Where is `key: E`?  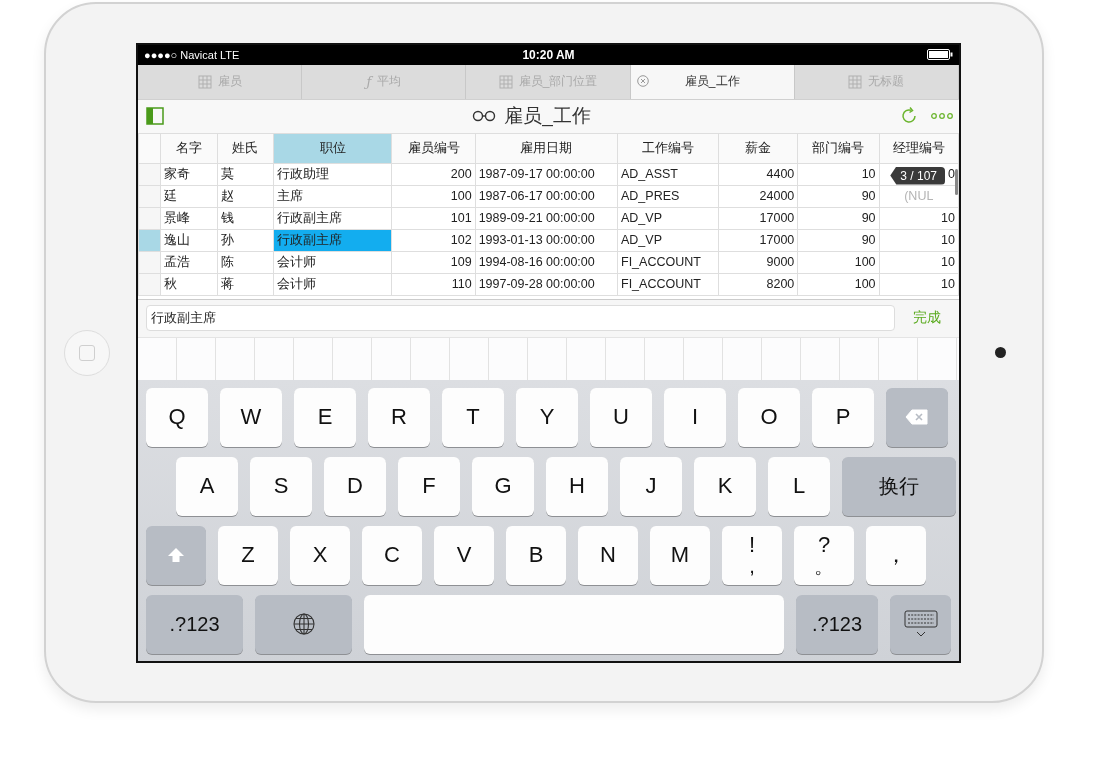 key: E is located at coordinates (325, 417).